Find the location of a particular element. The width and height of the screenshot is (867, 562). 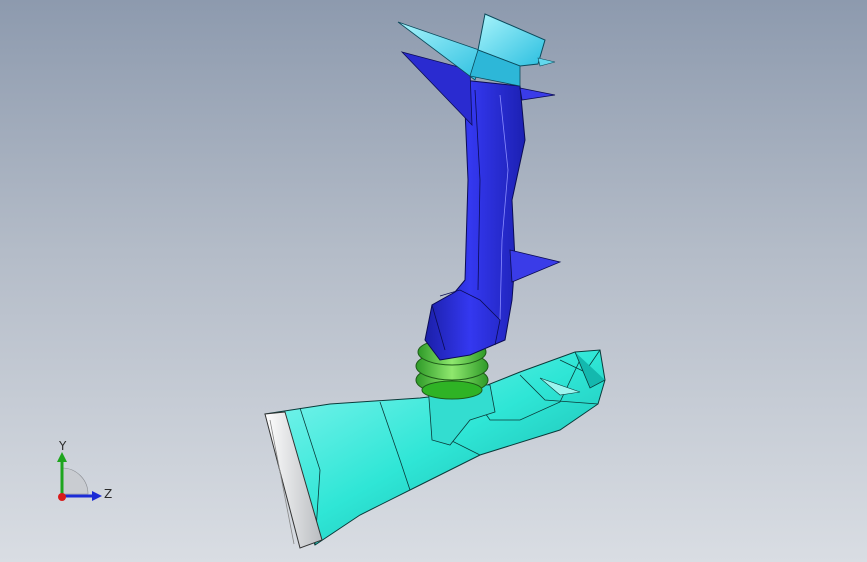

y-axis-arrowhead is located at coordinates (62, 457).